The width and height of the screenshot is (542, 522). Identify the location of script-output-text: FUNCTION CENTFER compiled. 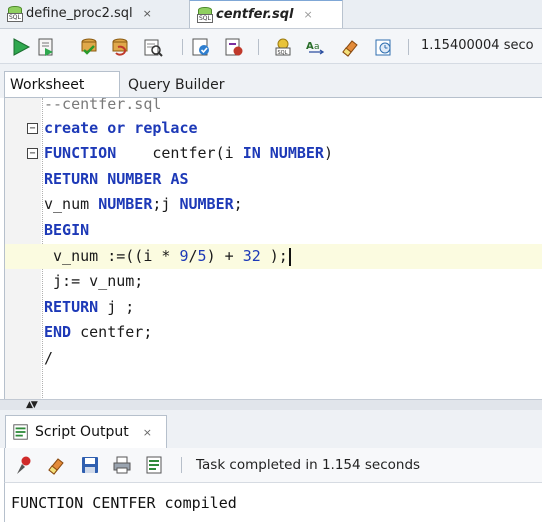
(273, 502).